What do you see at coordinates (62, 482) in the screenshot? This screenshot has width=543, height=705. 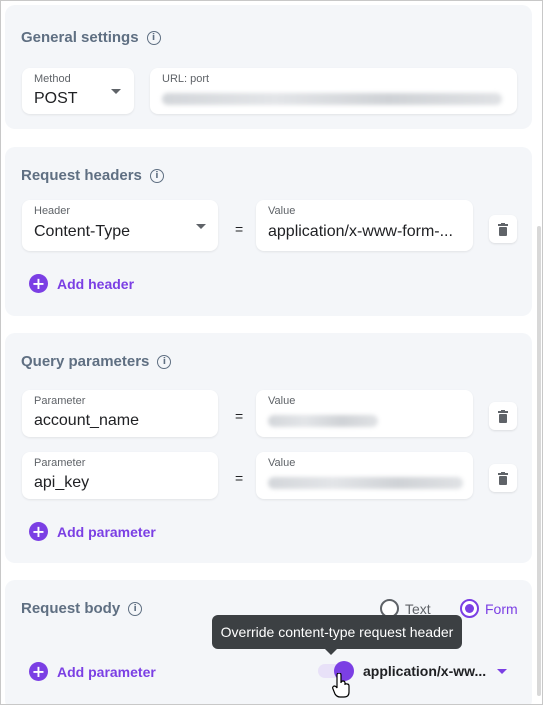 I see `field-value: api_key` at bounding box center [62, 482].